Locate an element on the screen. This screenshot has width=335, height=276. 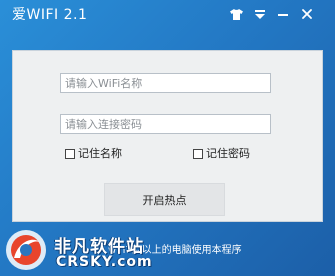
crsky-logo-icon is located at coordinates (26, 250).